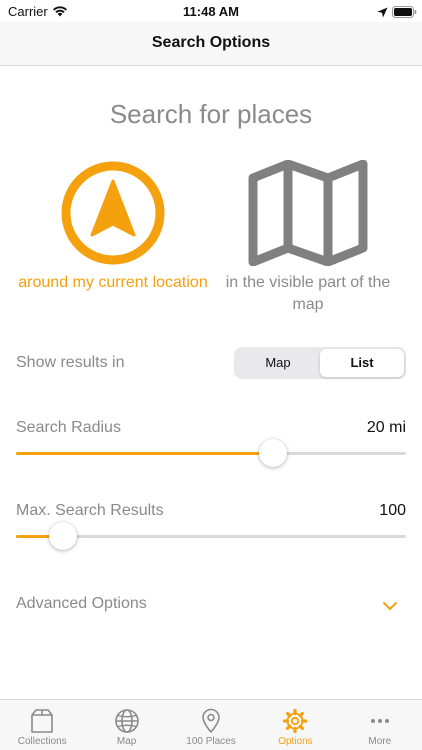 The image size is (422, 750). Describe the element at coordinates (380, 725) in the screenshot. I see `tab-more: More` at that location.